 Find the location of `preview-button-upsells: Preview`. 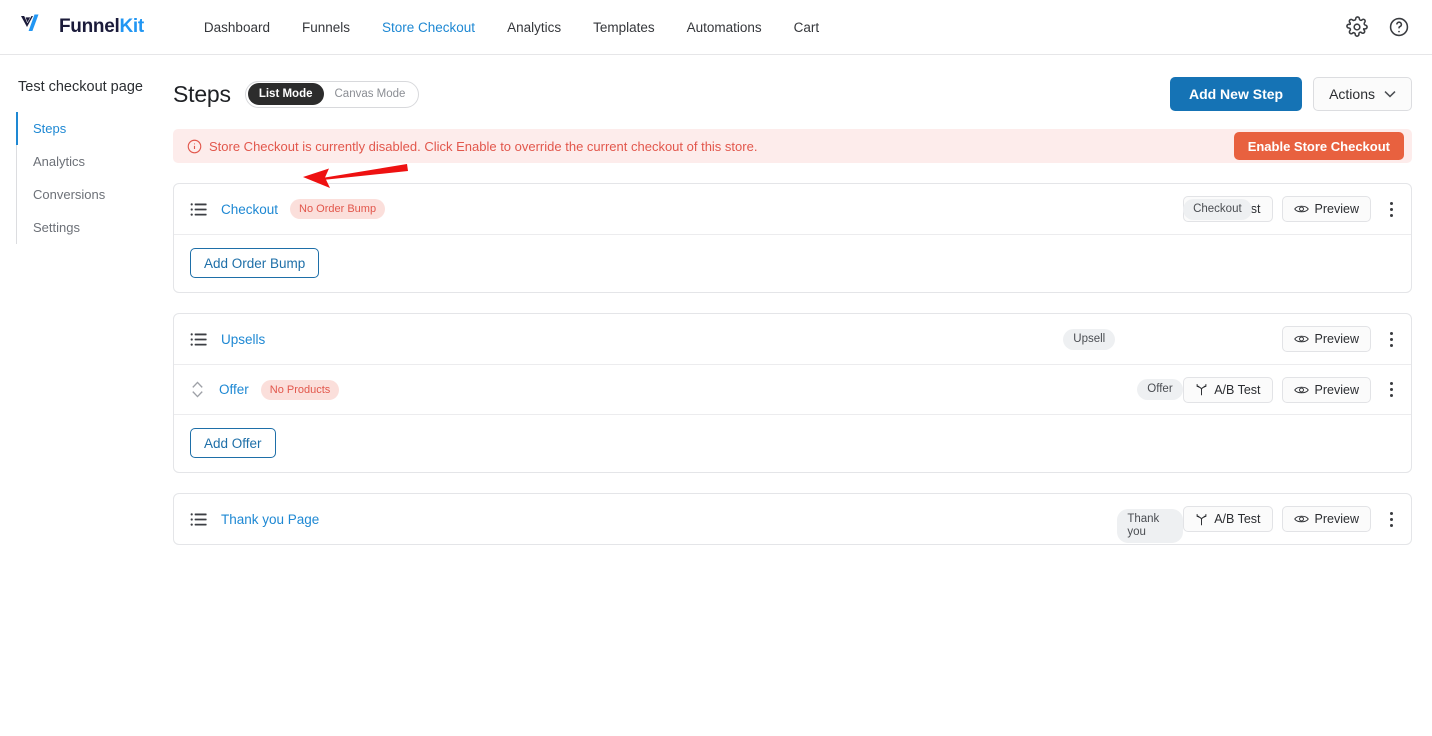

preview-button-upsells: Preview is located at coordinates (1326, 339).